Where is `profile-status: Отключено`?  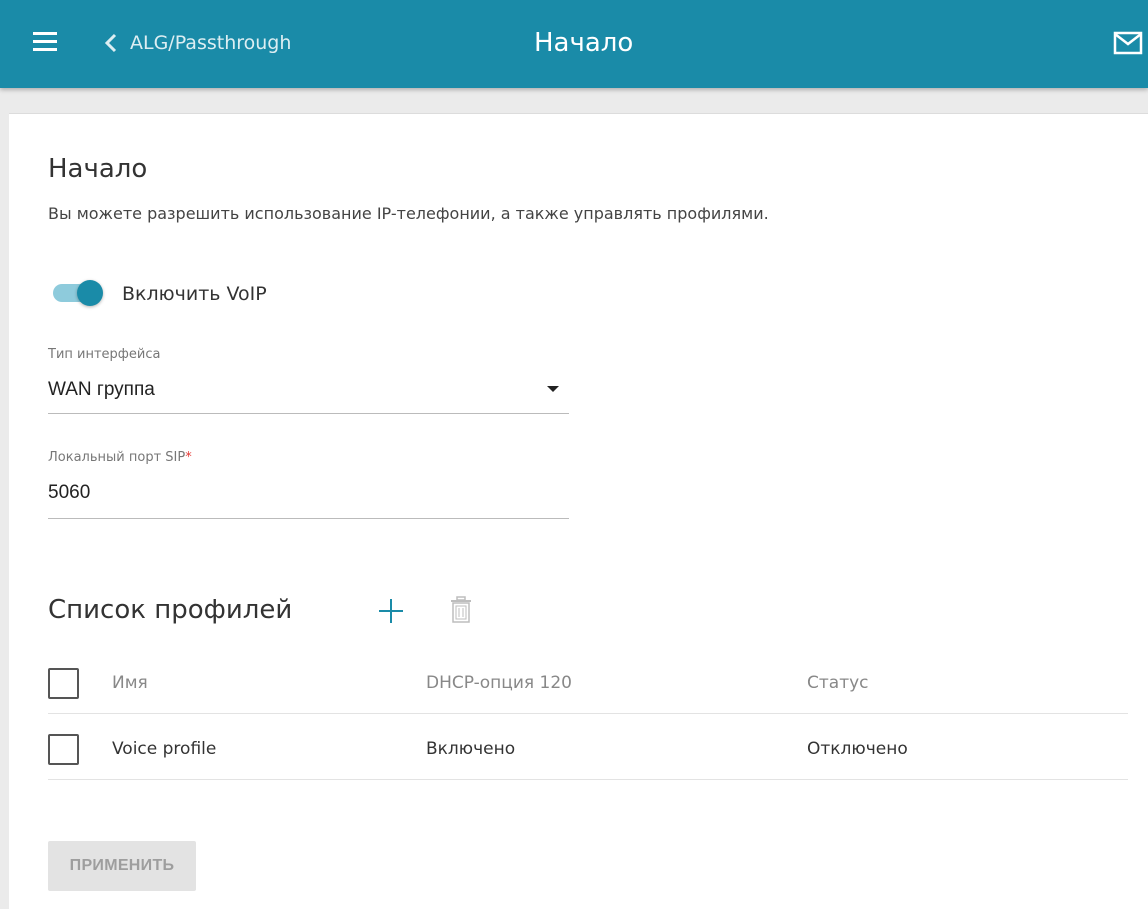
profile-status: Отключено is located at coordinates (857, 749).